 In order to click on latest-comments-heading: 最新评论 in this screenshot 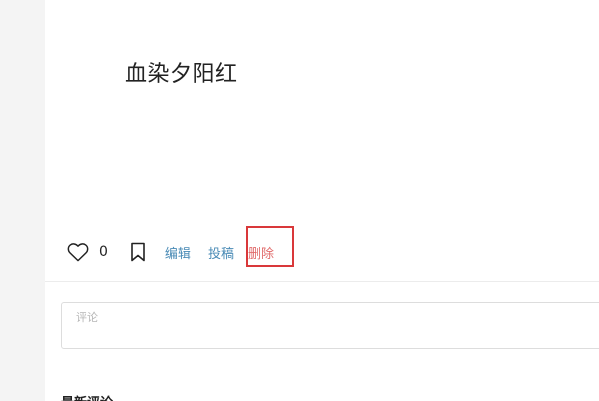, I will do `click(87, 396)`.